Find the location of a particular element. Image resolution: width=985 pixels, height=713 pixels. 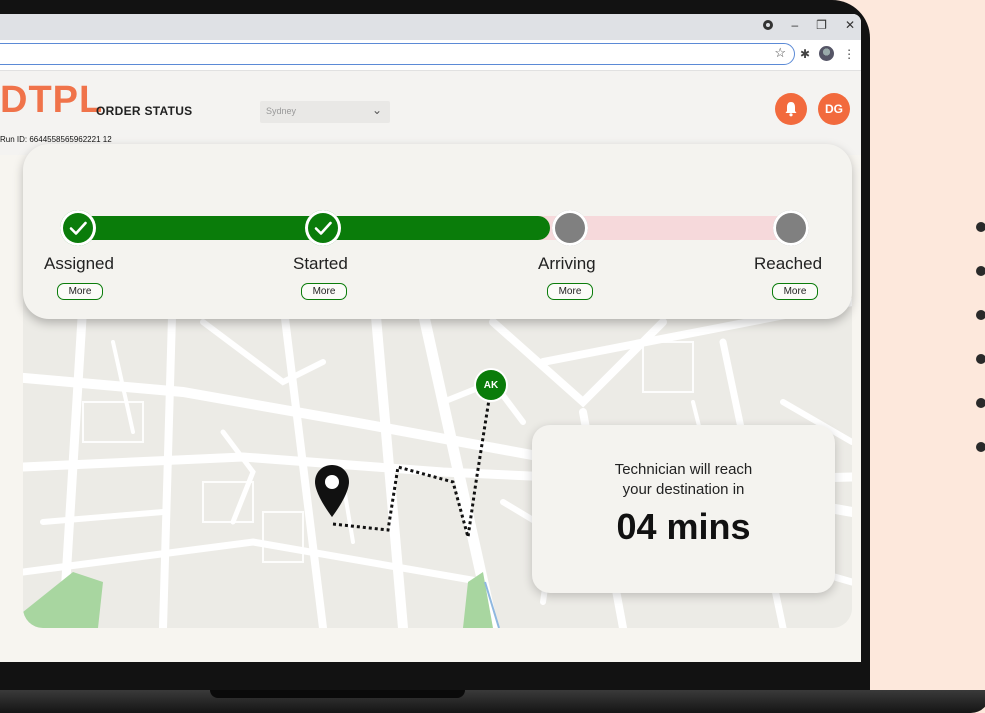

city-select: Sydney ⌄ is located at coordinates (325, 112).